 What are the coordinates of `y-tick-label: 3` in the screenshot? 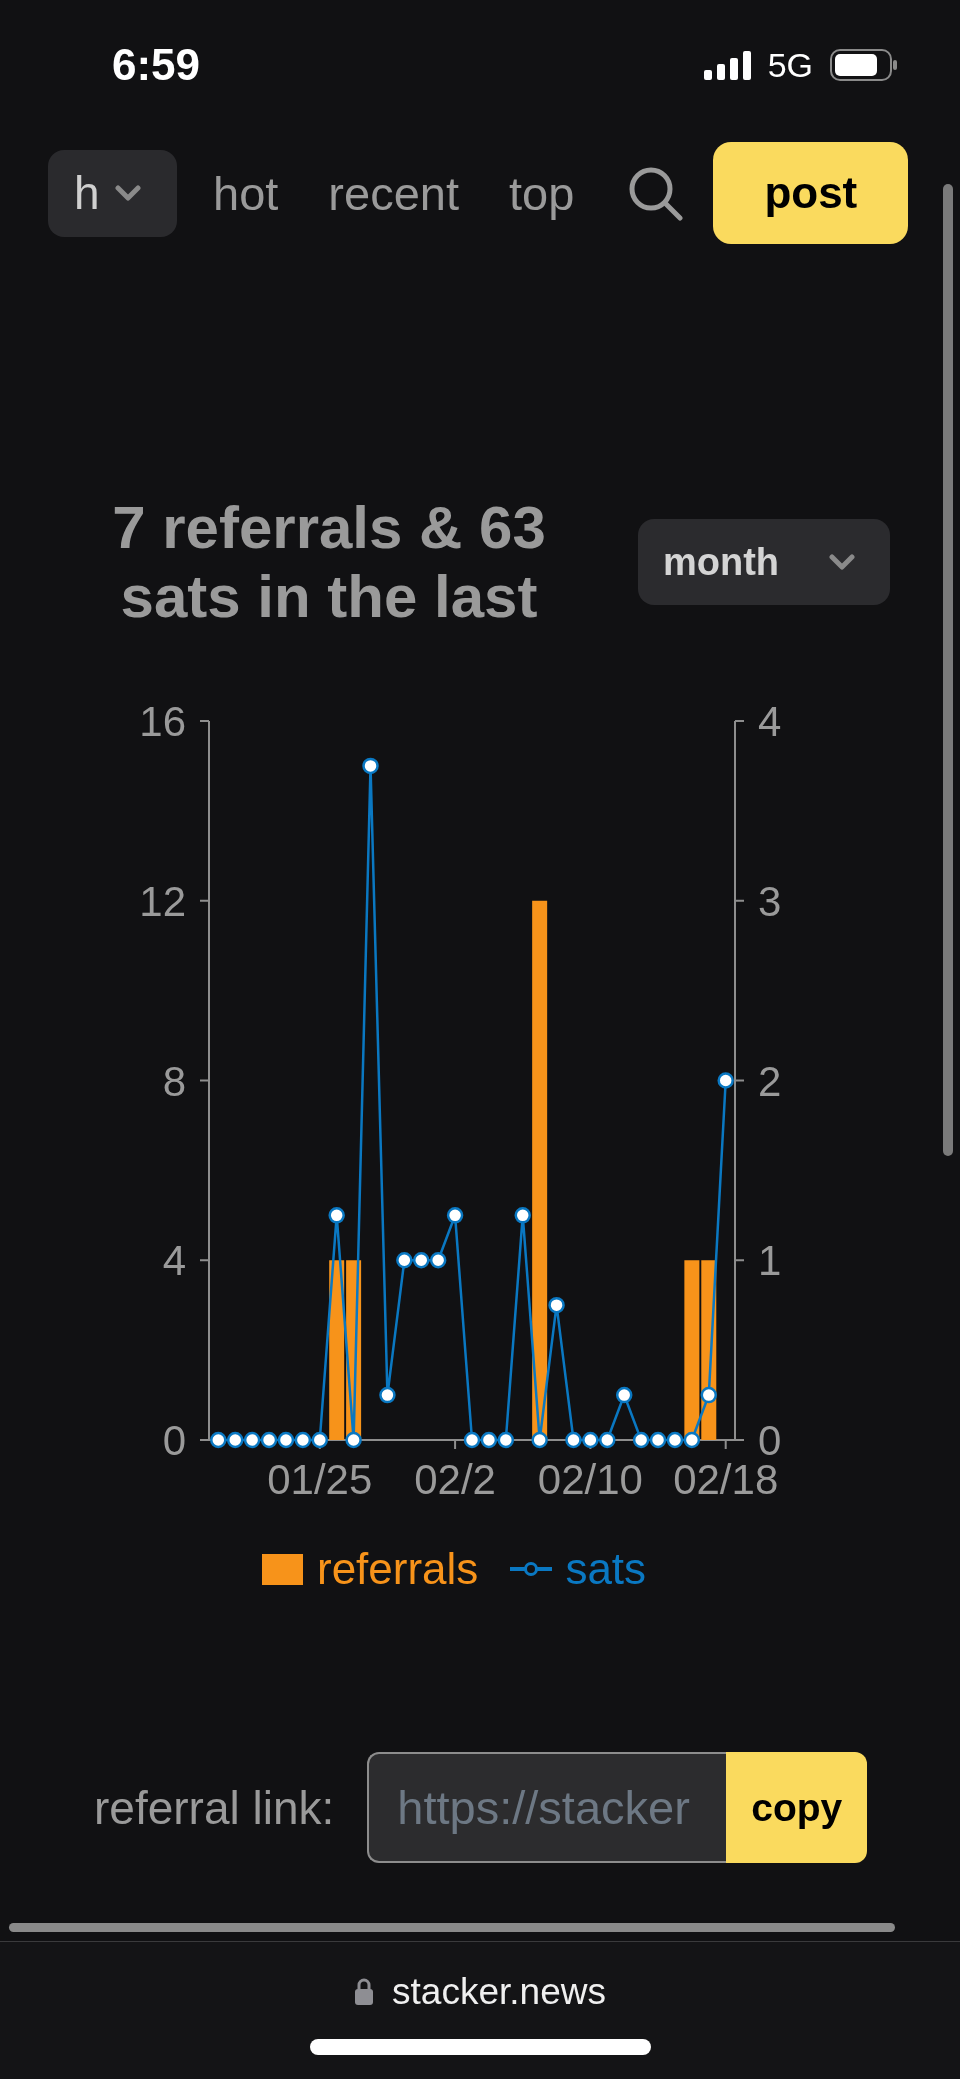 It's located at (770, 901).